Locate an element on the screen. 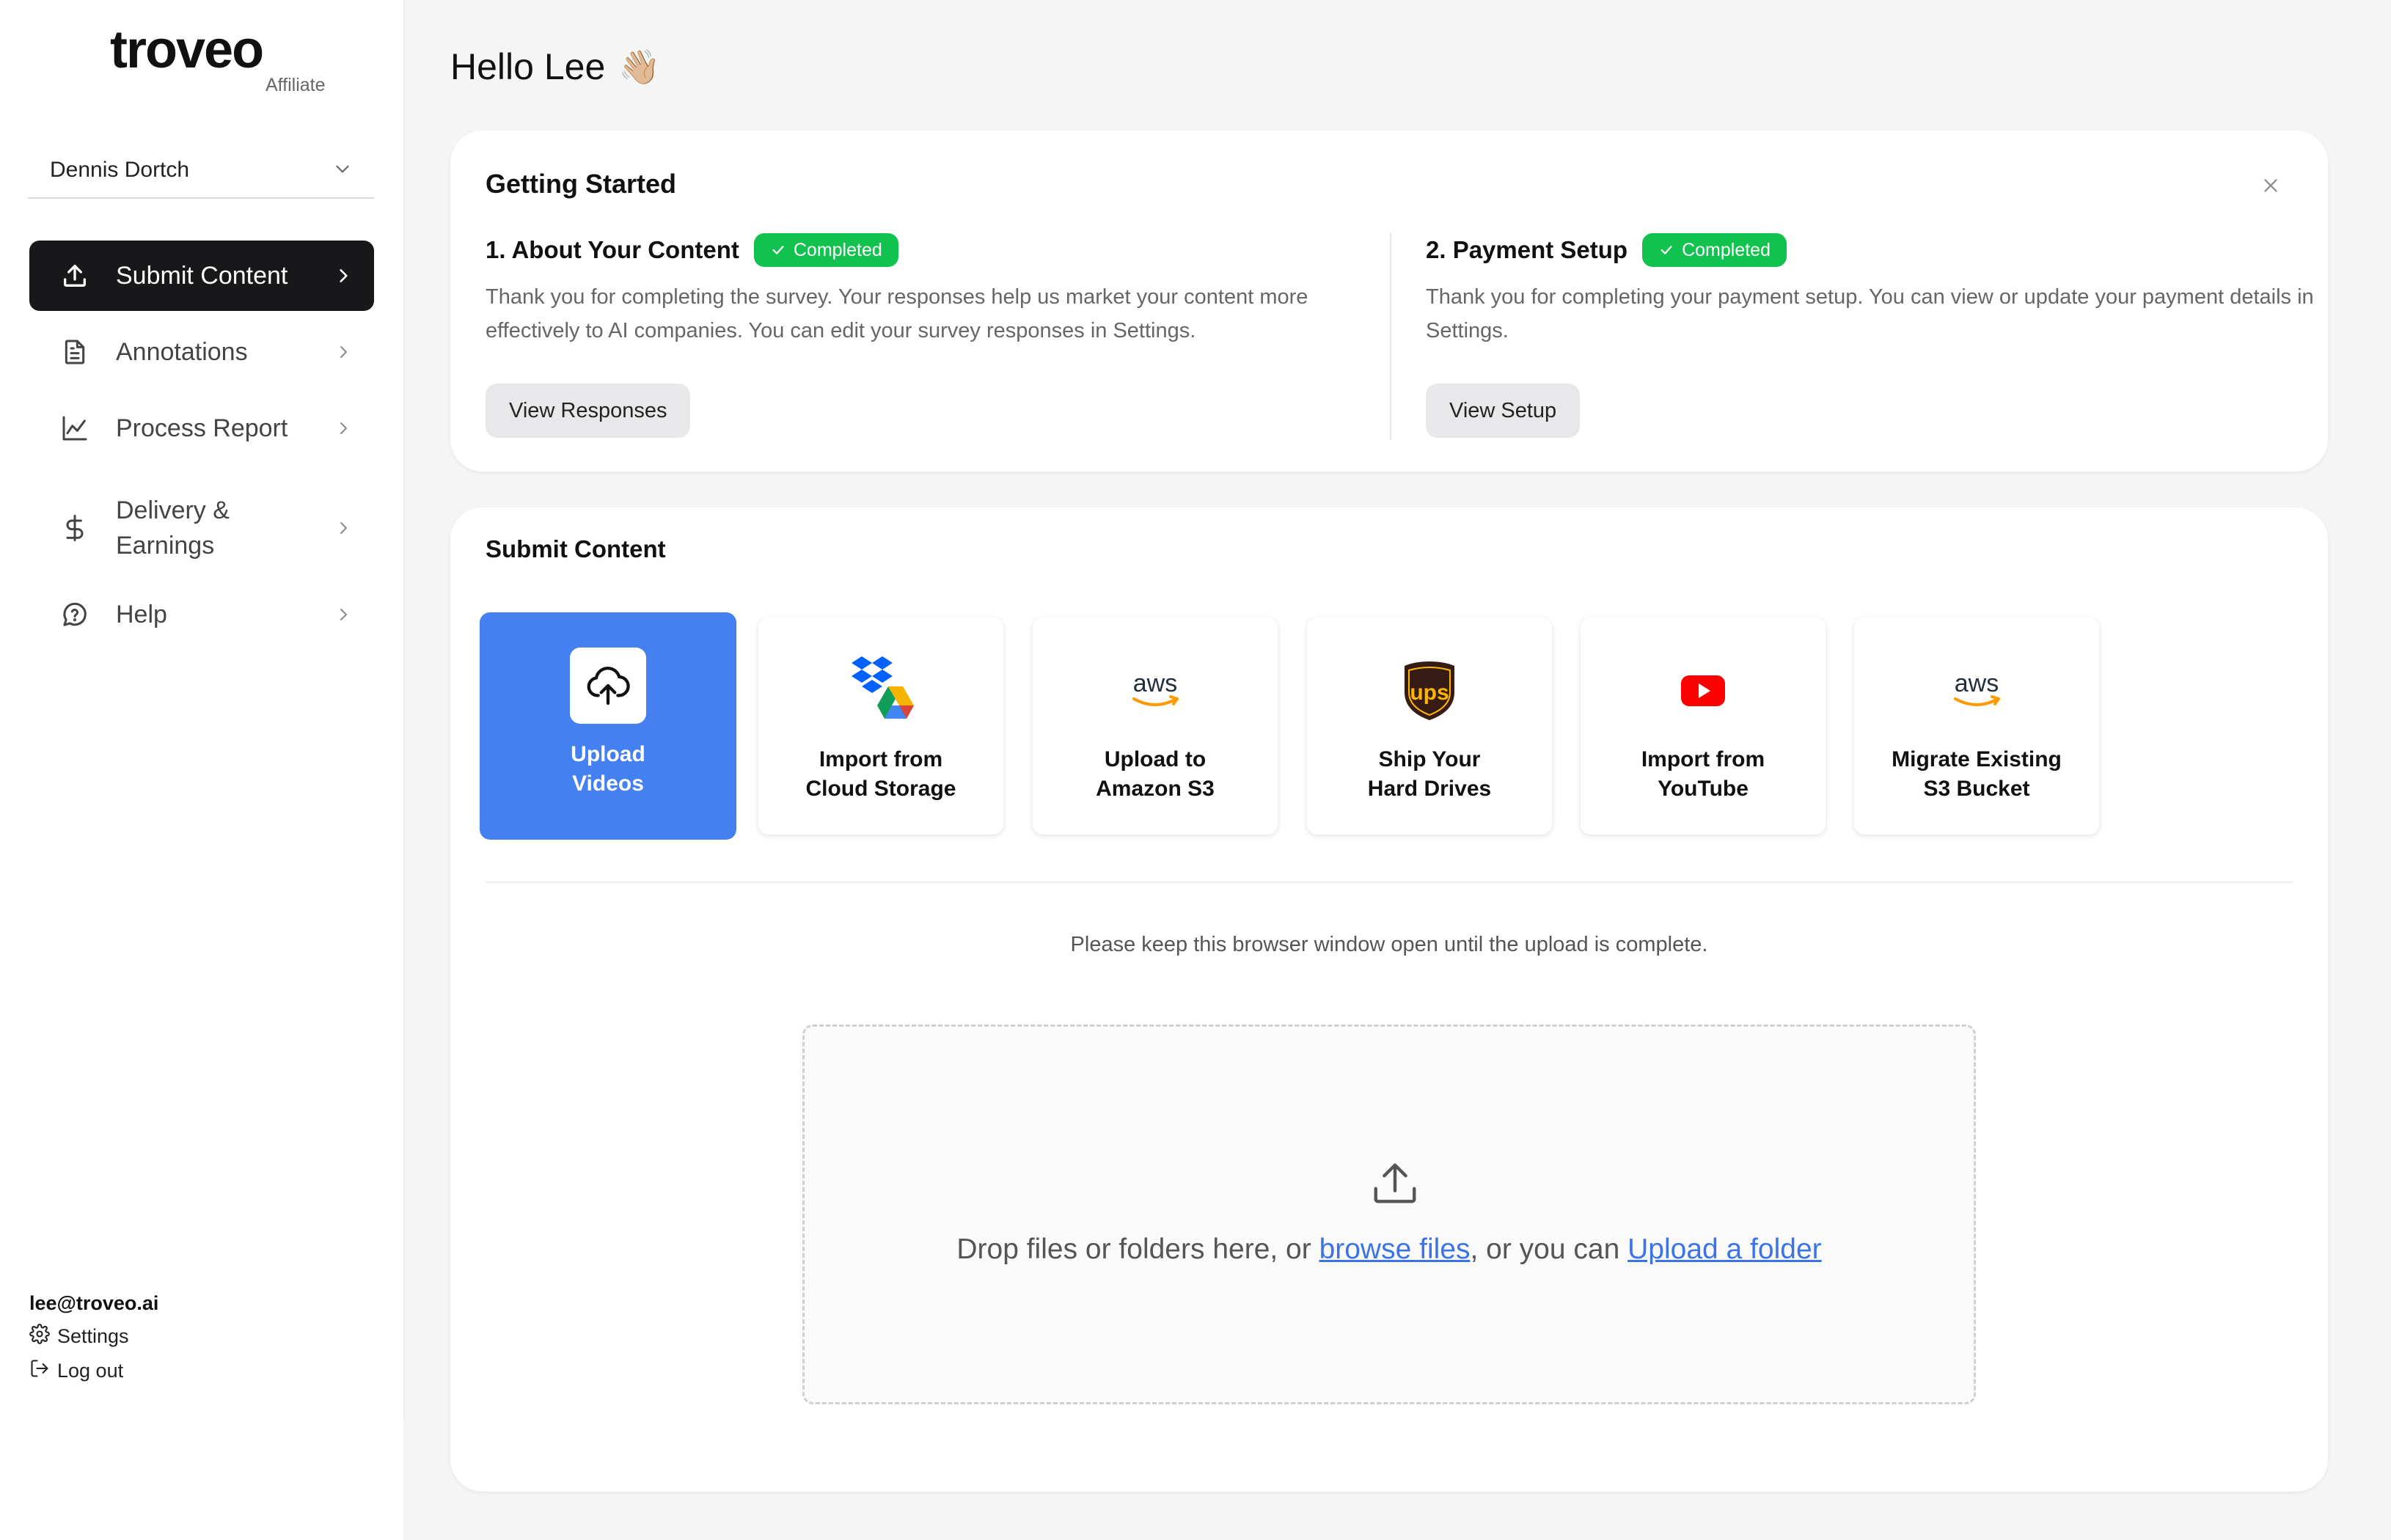 This screenshot has width=2391, height=1540. ship-hard-drives-option: ups Ship Your Hard Drives is located at coordinates (1429, 726).